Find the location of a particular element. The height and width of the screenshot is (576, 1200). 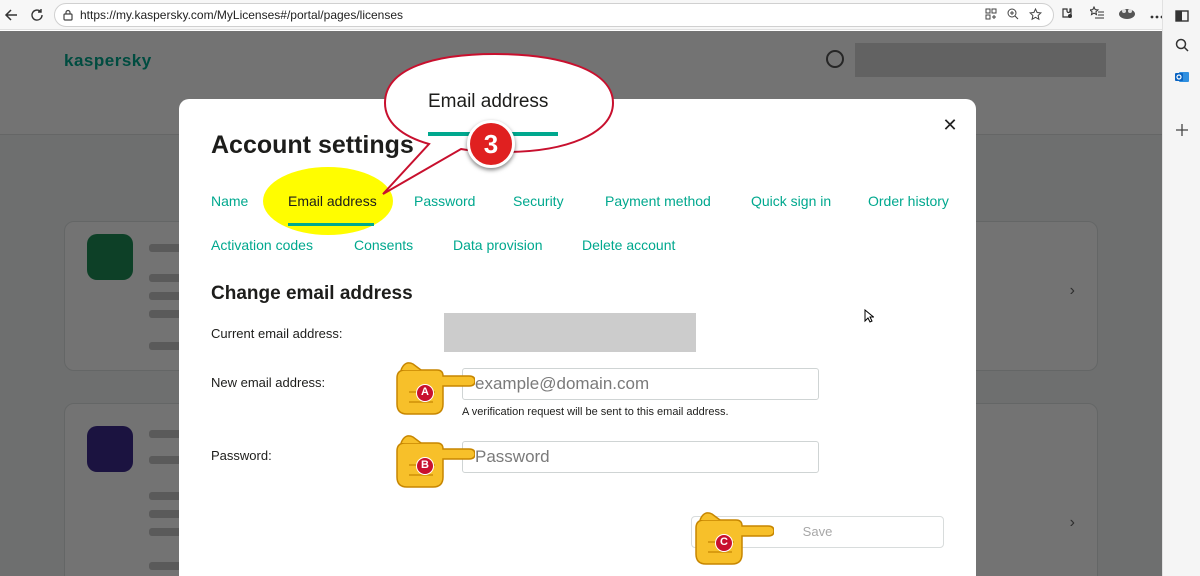

marker-c: C is located at coordinates (724, 543).